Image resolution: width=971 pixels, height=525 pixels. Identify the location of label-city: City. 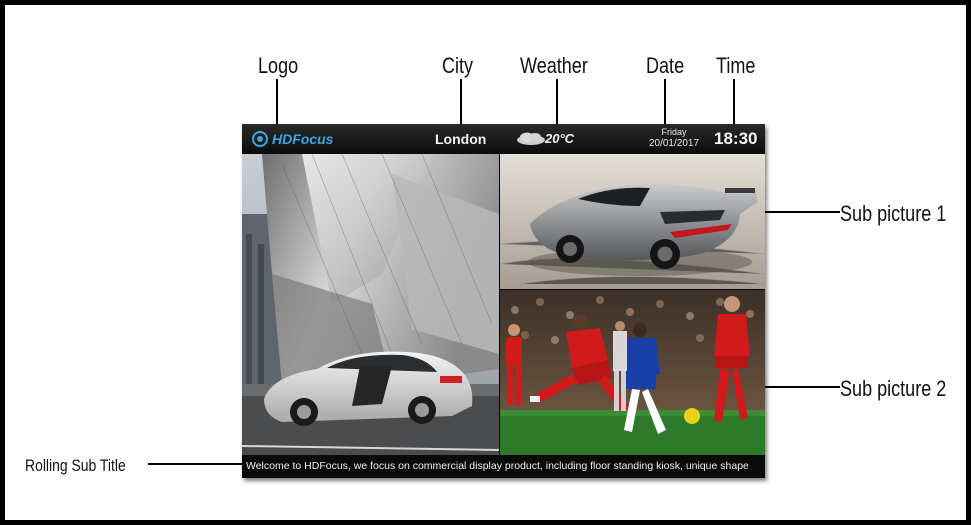
(458, 65).